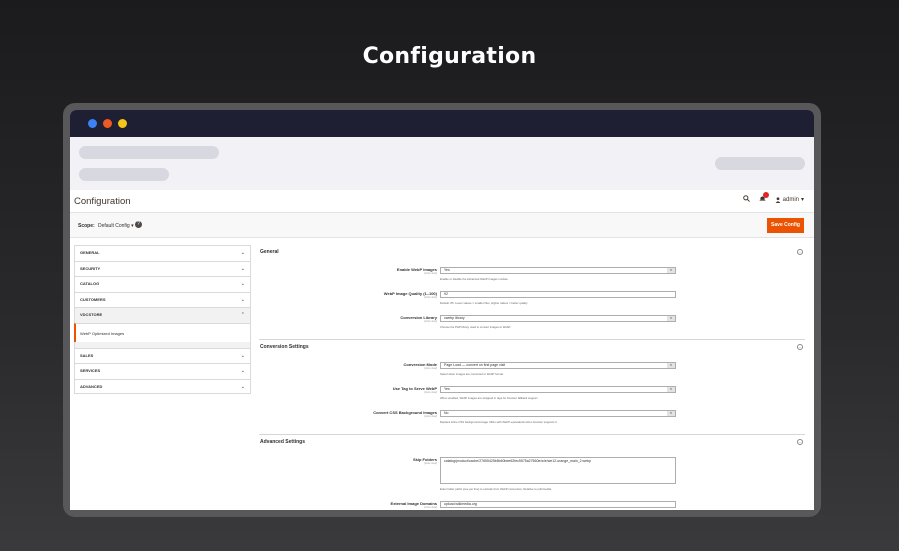 The image size is (899, 551). What do you see at coordinates (162, 253) in the screenshot?
I see `sidebar-tab-general: GENERAL ⌄` at bounding box center [162, 253].